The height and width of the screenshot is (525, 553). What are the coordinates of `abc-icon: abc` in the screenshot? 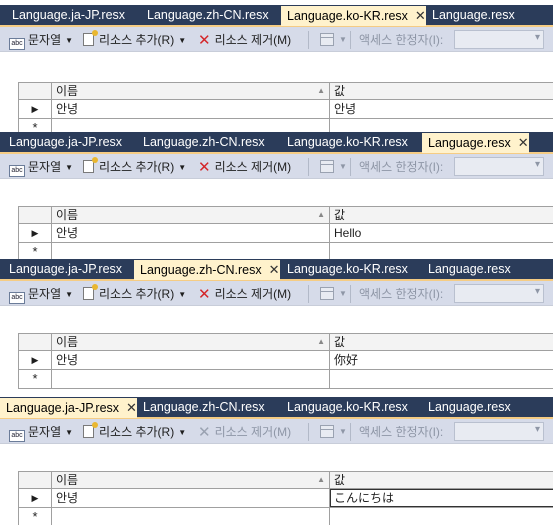 It's located at (17, 436).